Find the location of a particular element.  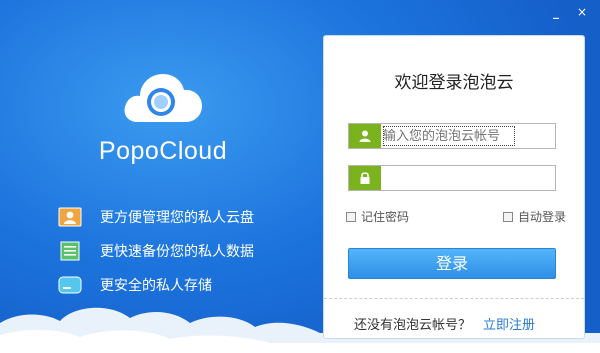

divider is located at coordinates (454, 298).